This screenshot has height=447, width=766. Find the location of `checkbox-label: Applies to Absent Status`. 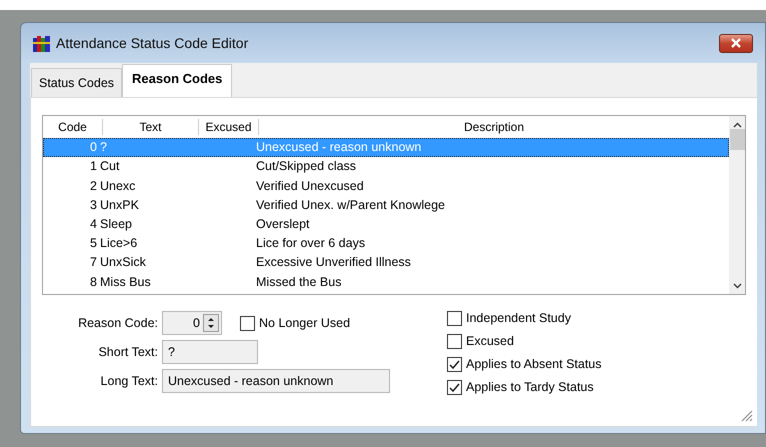

checkbox-label: Applies to Absent Status is located at coordinates (534, 365).